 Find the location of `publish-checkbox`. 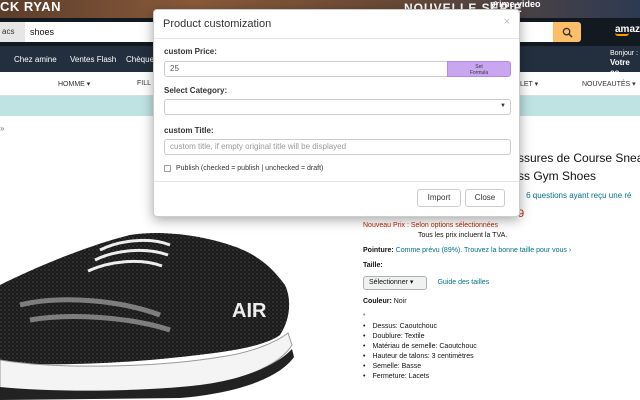

publish-checkbox is located at coordinates (167, 168).